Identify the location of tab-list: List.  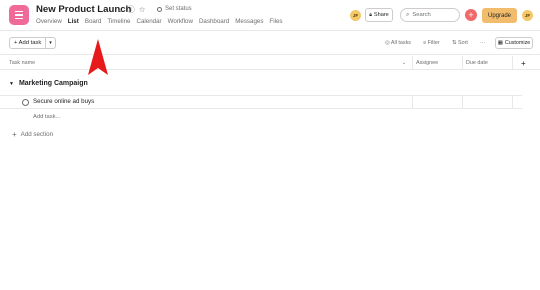
(76, 23).